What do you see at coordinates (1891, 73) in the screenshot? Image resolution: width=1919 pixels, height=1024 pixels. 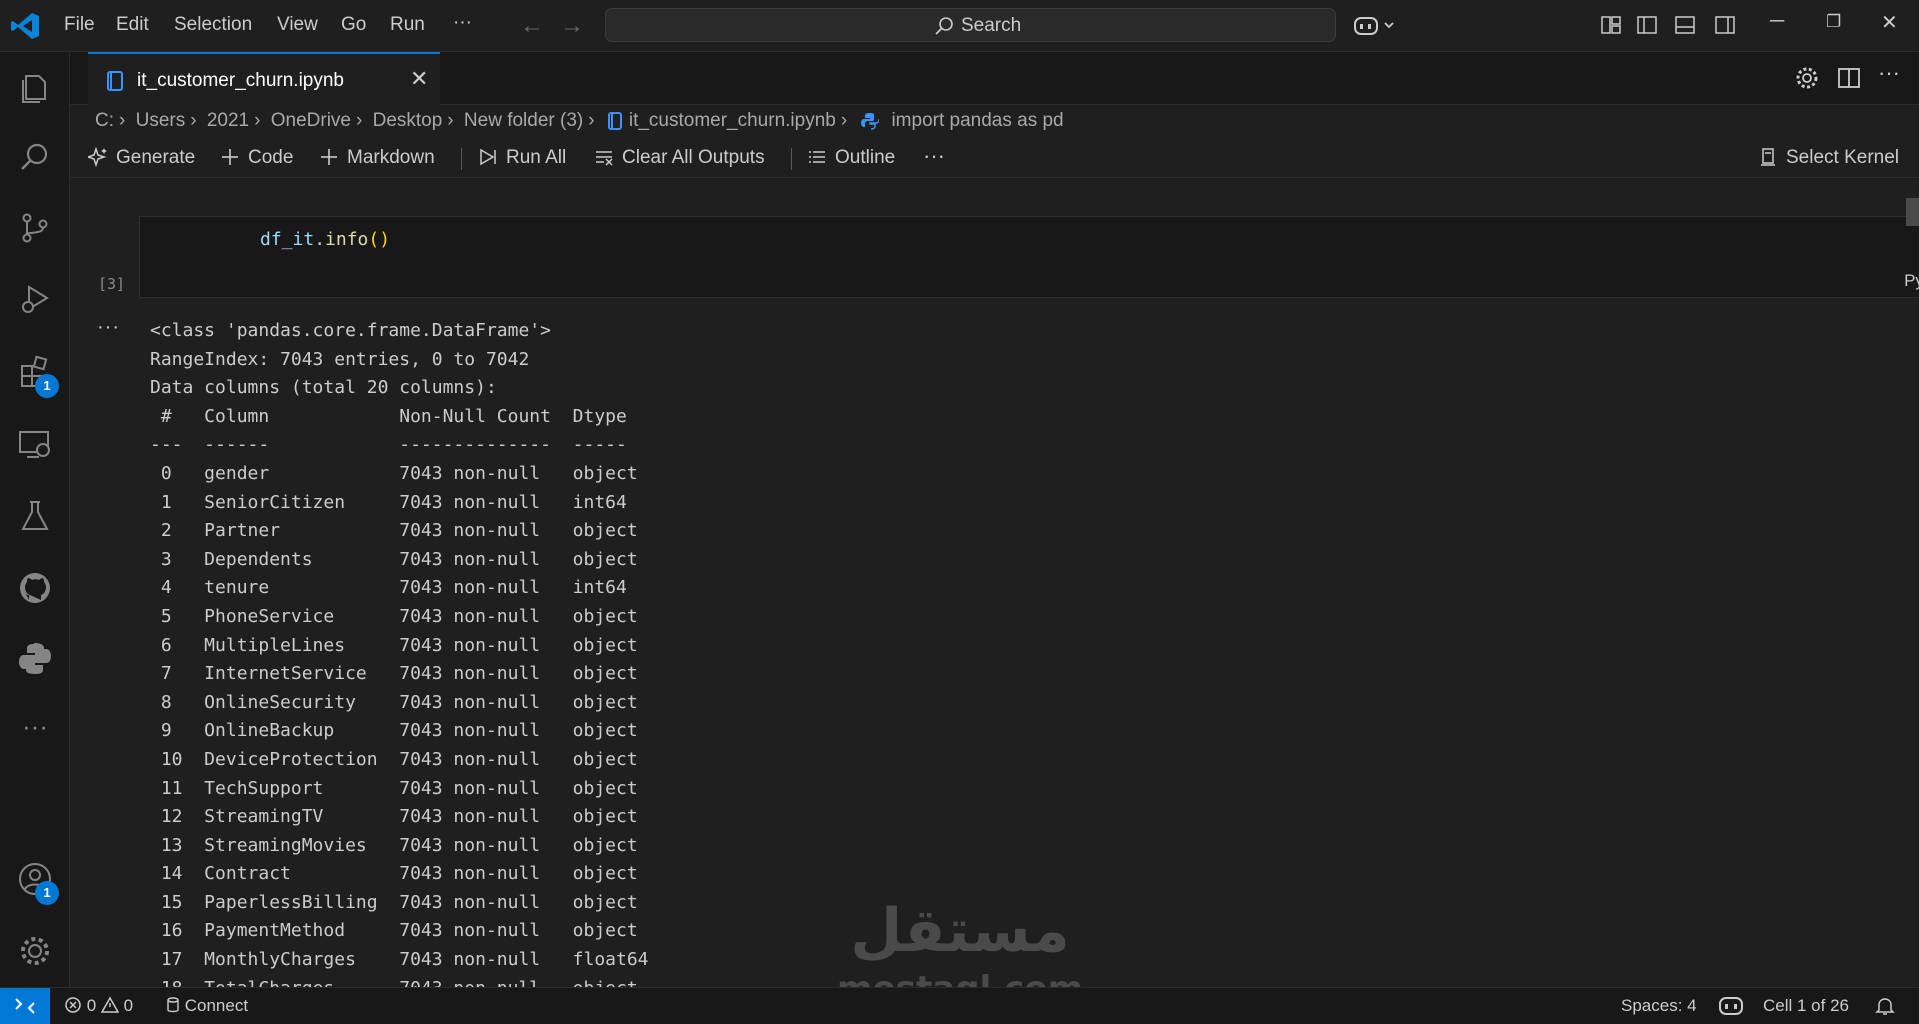 I see `editor-more-actions-button: ···` at bounding box center [1891, 73].